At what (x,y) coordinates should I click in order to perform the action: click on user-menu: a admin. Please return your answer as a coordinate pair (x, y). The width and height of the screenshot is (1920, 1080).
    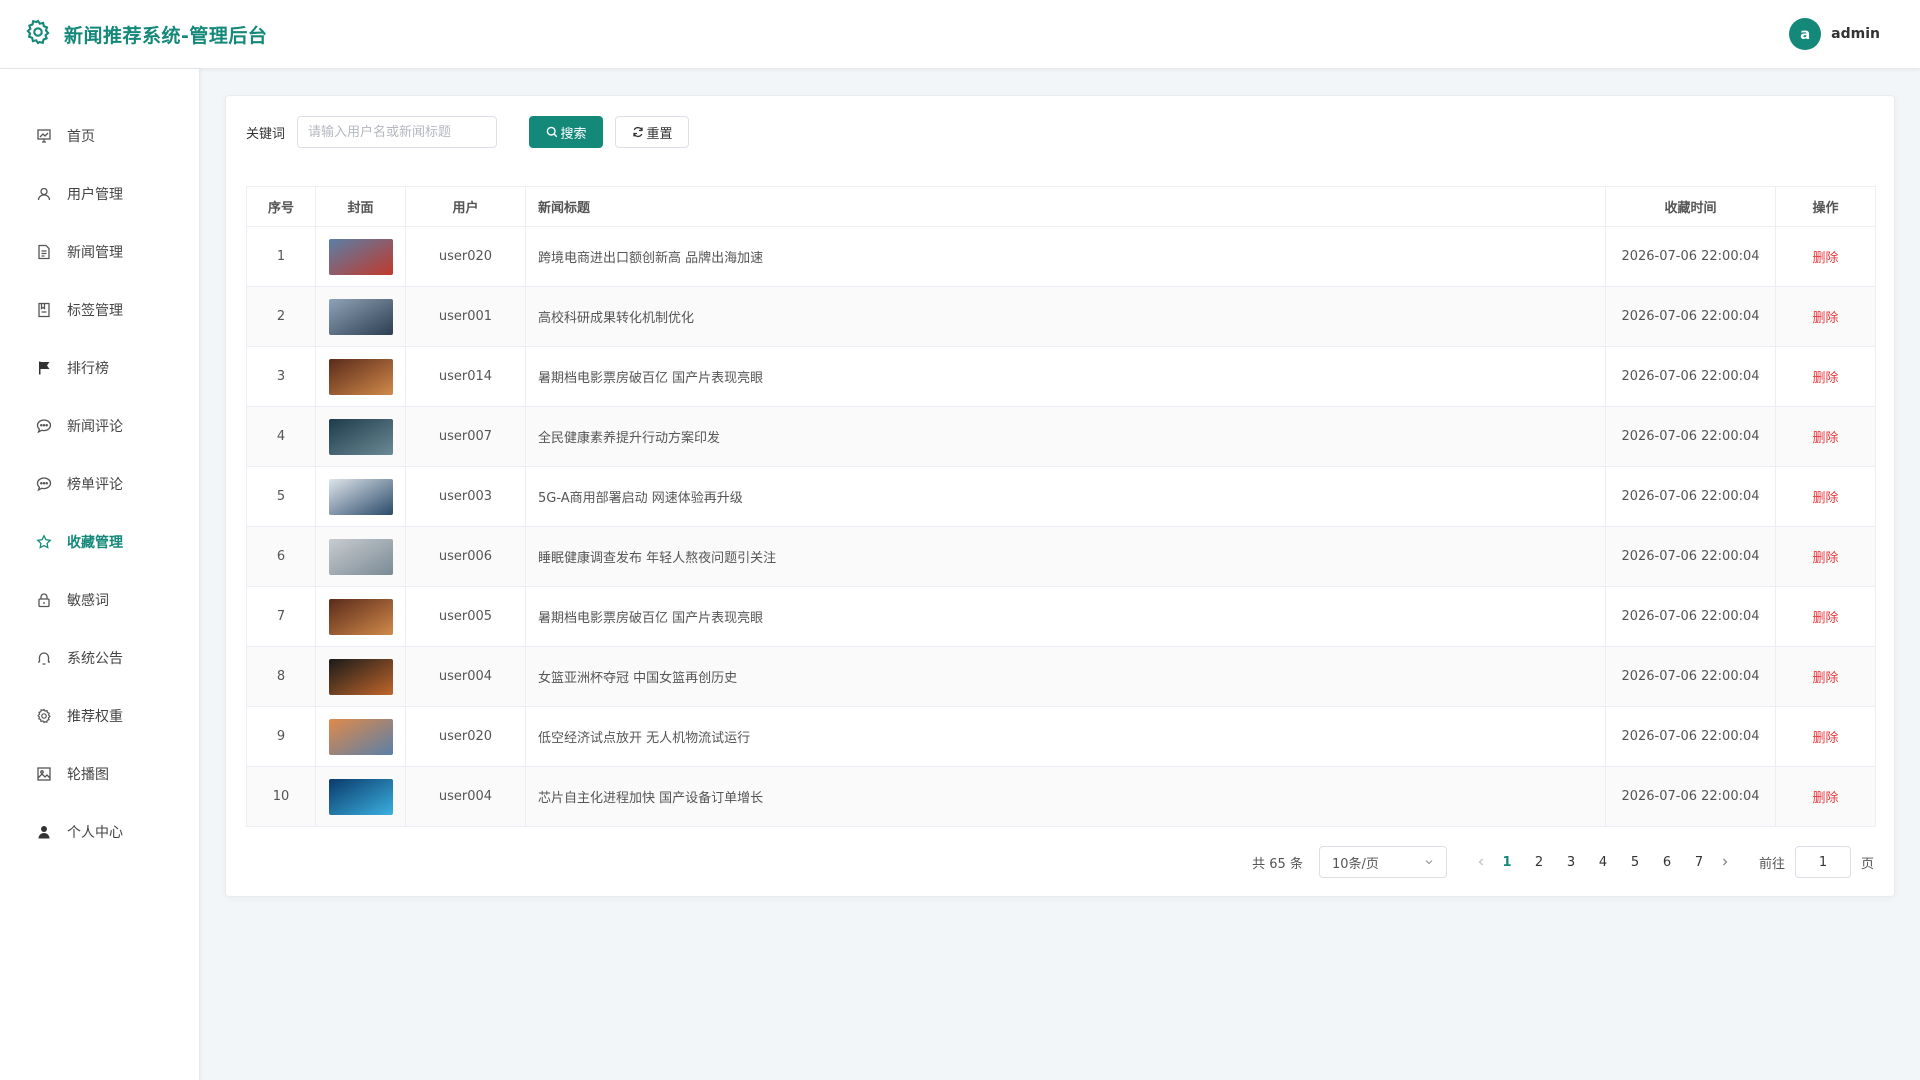
    Looking at the image, I should click on (1834, 34).